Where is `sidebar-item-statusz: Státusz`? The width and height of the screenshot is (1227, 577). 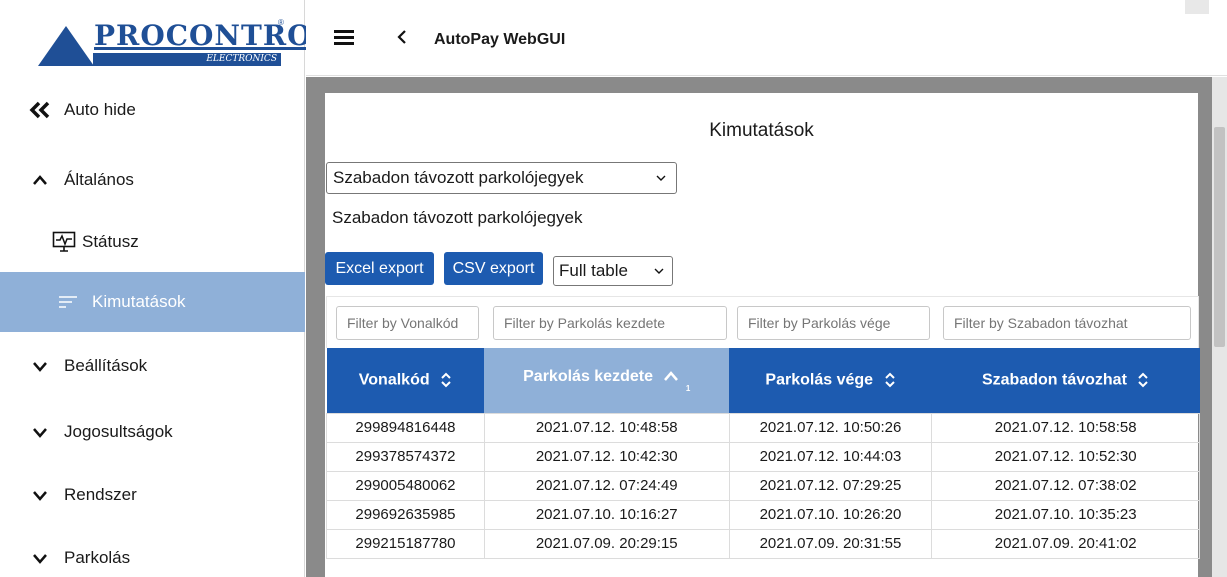 sidebar-item-statusz: Státusz is located at coordinates (152, 242).